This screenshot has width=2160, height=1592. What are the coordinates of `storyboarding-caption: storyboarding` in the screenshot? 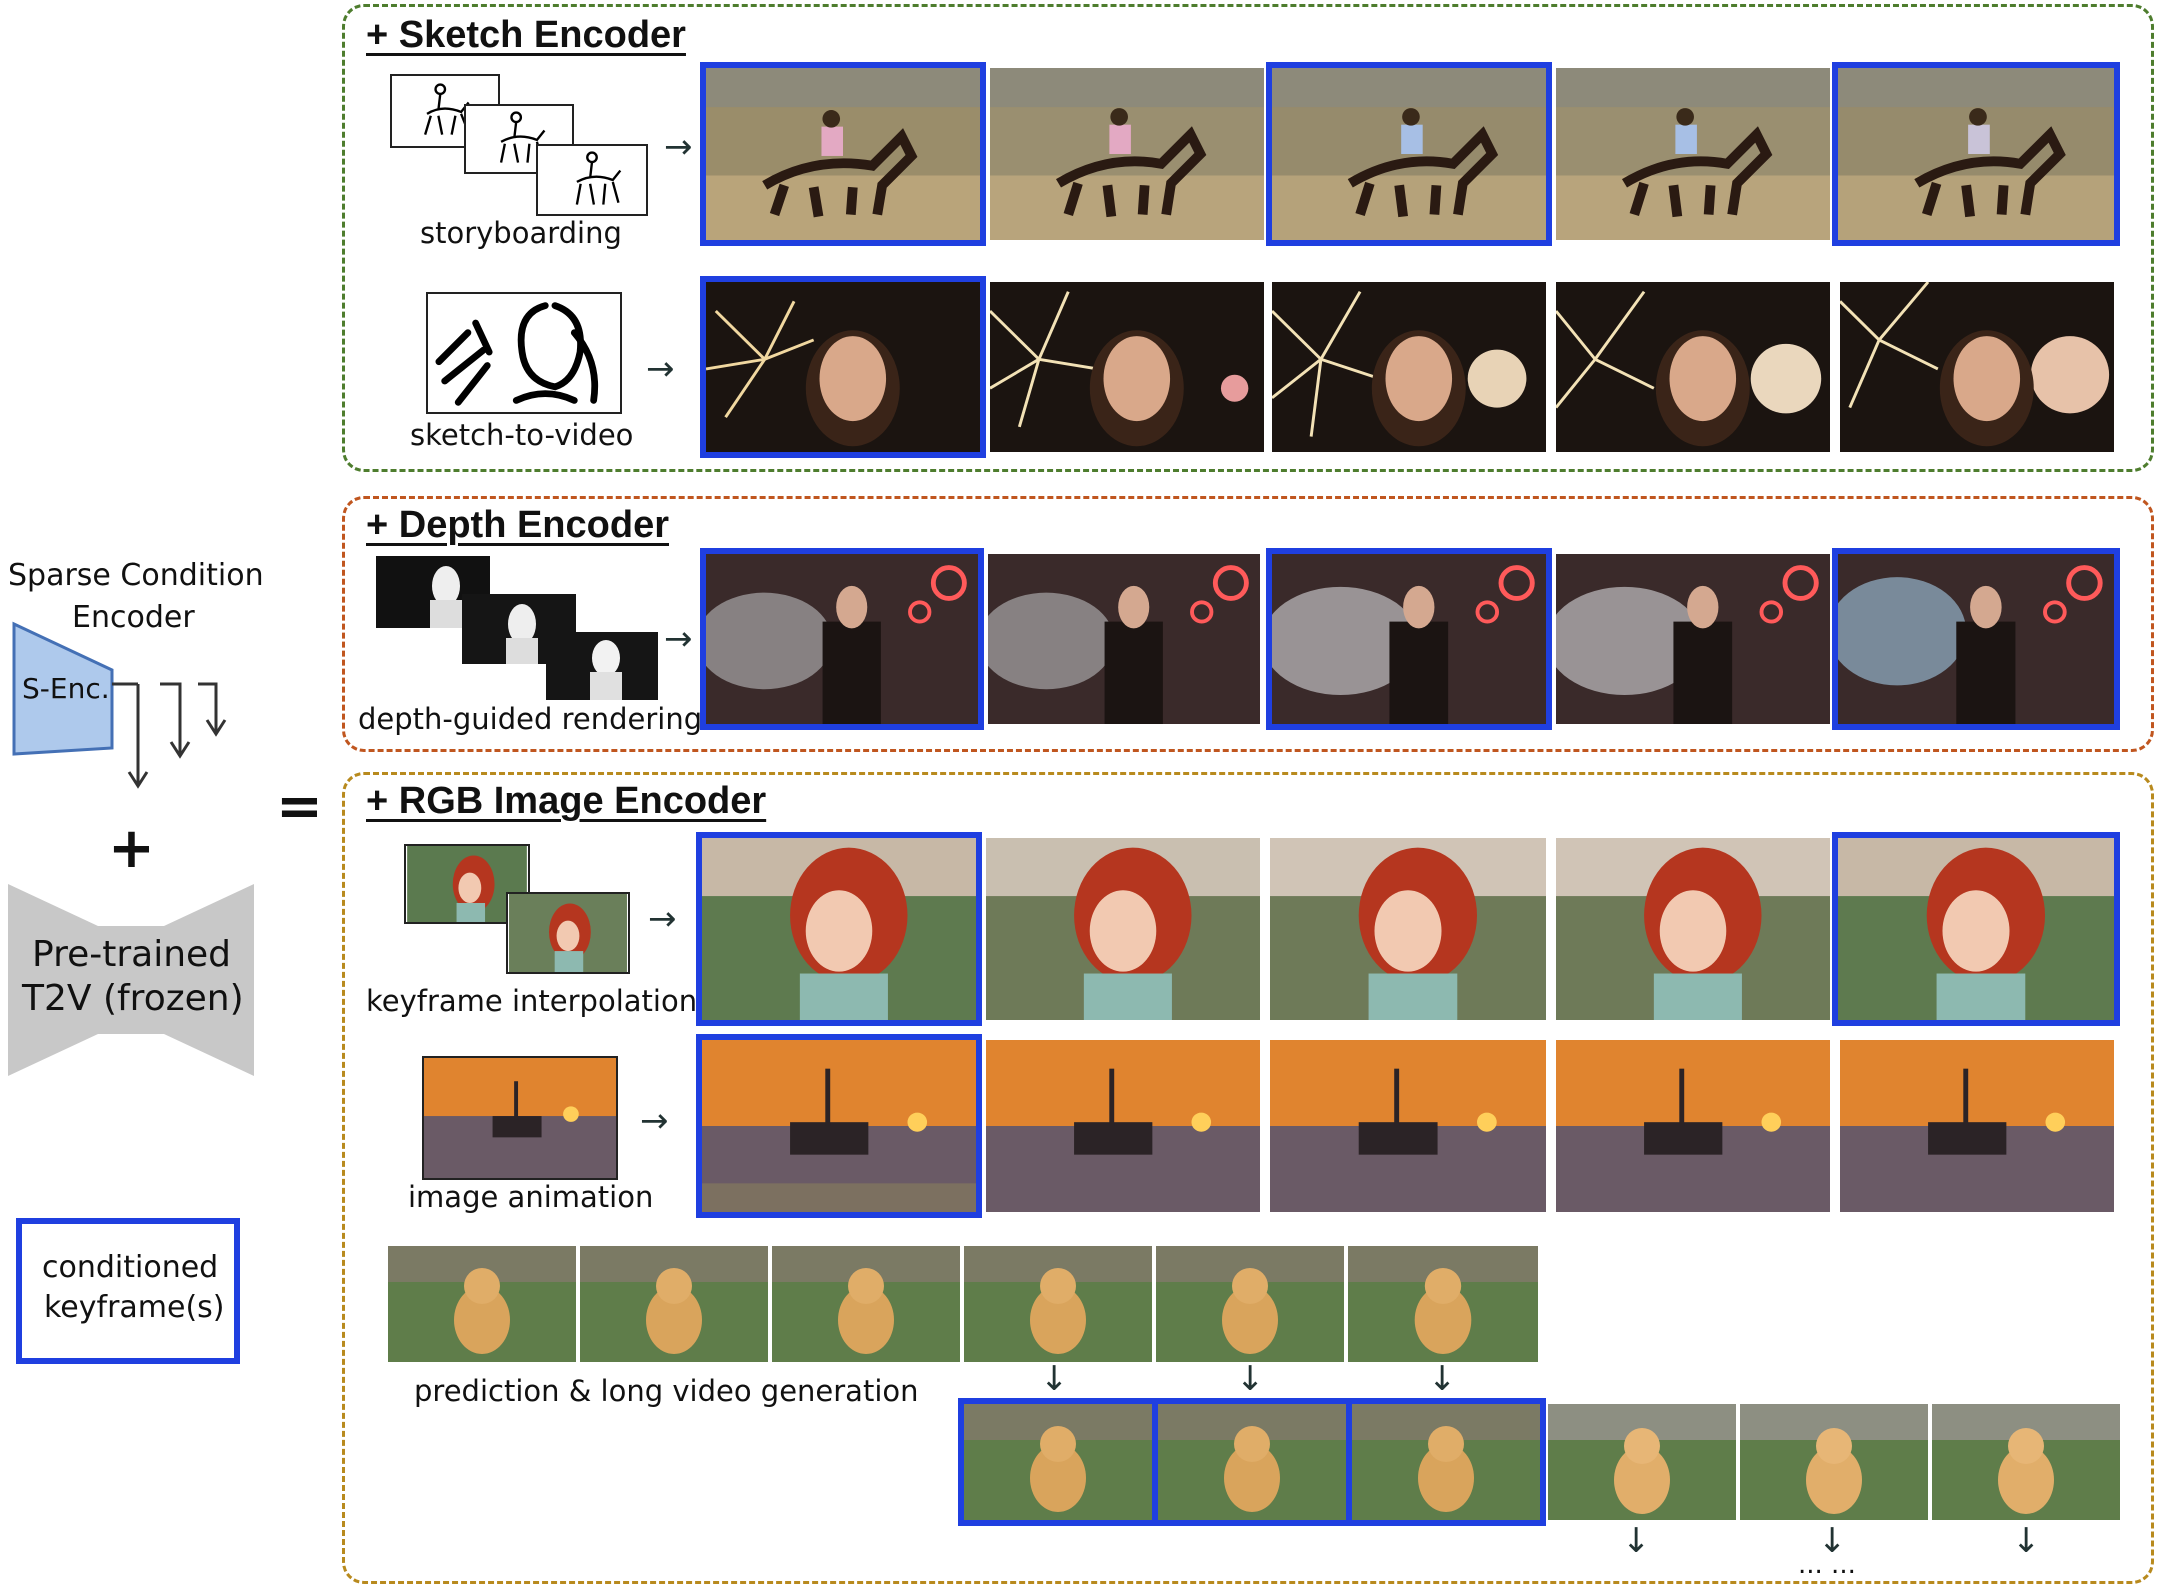 It's located at (521, 233).